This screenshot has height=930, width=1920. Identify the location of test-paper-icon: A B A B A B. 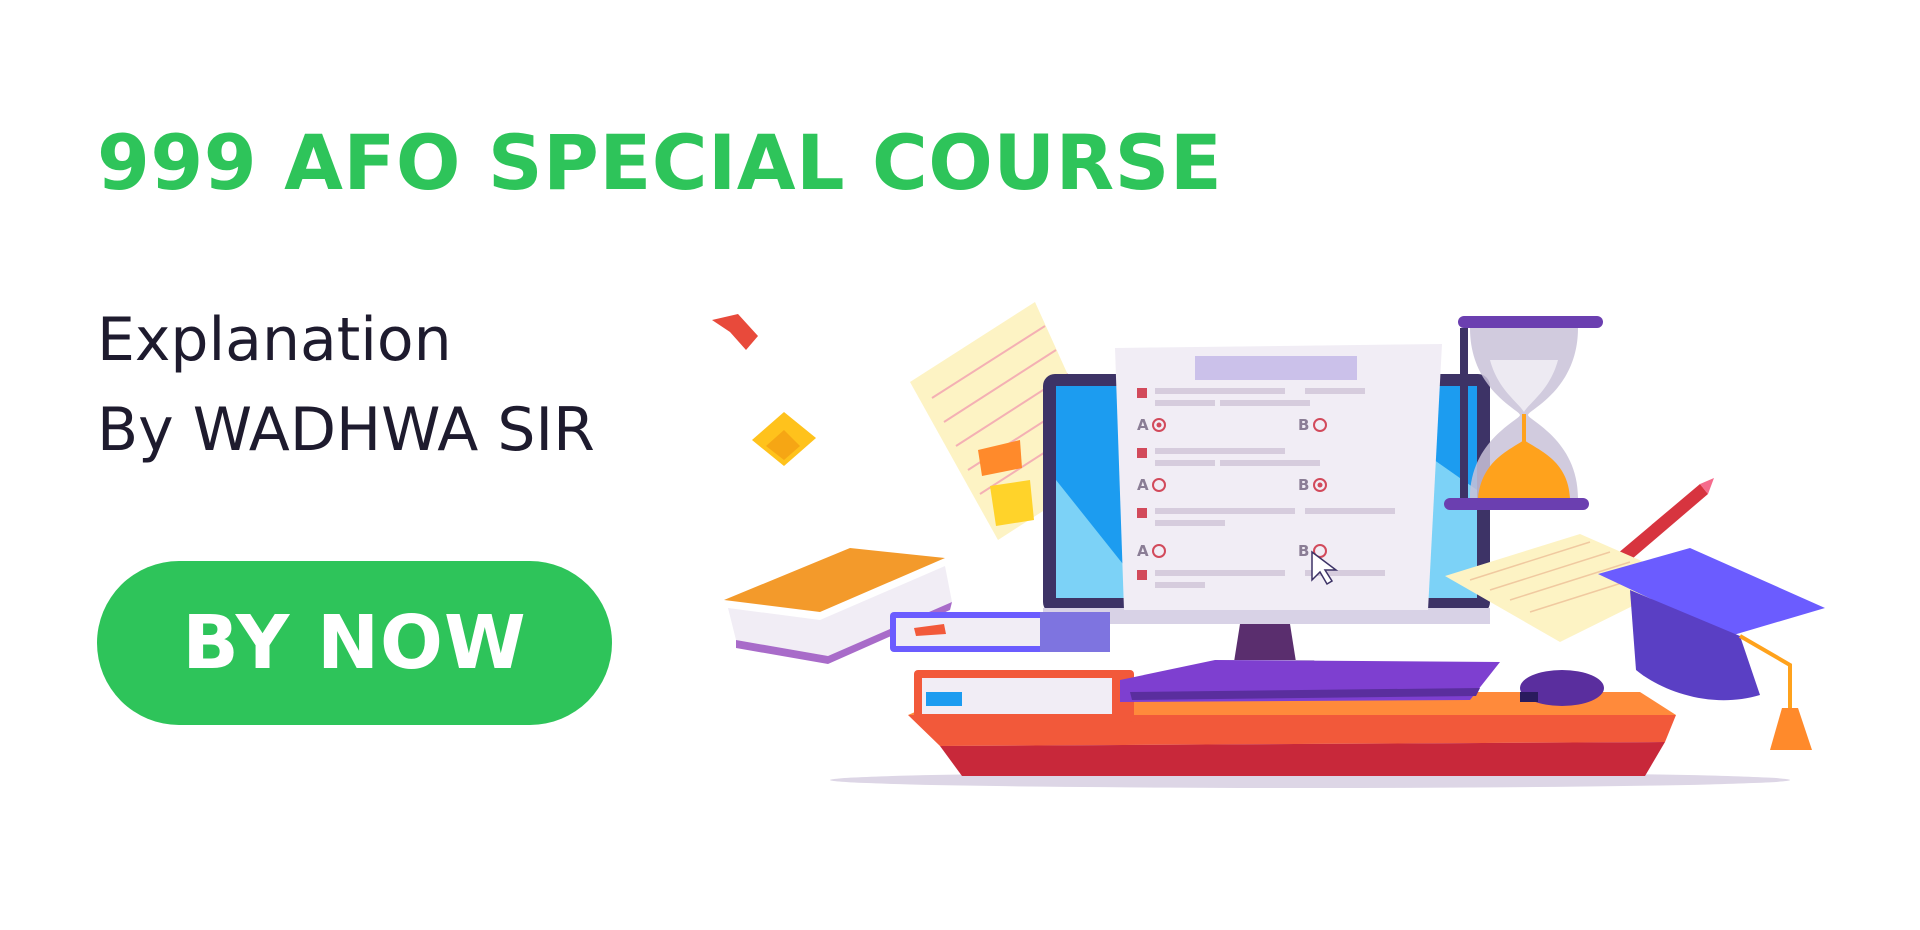
(1278, 477).